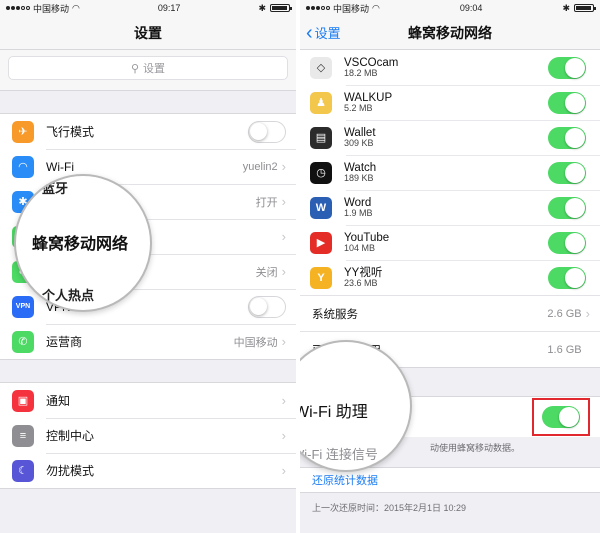 This screenshot has width=600, height=533. I want to click on settings-row: ≡ 控制中心 ›, so click(148, 435).